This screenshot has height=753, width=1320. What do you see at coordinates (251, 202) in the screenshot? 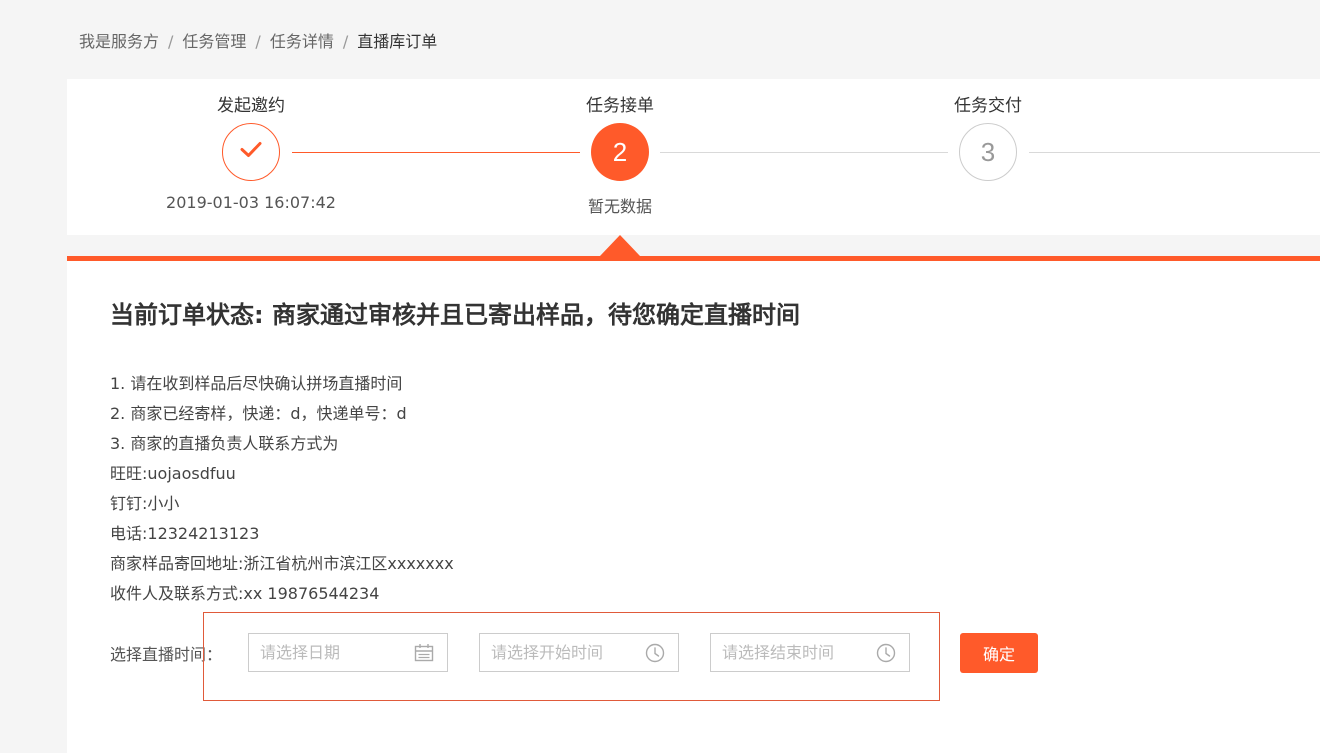
I see `step-time-invite: 2019-01-03 16:07:42` at bounding box center [251, 202].